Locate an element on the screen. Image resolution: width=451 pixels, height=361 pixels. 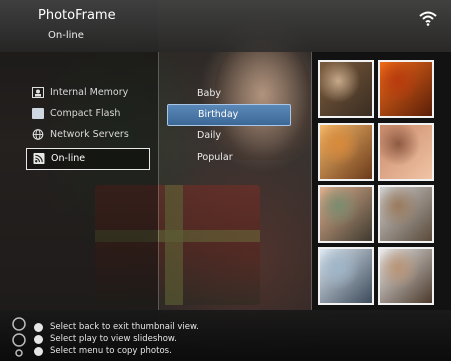
category-label: Popular is located at coordinates (215, 157).